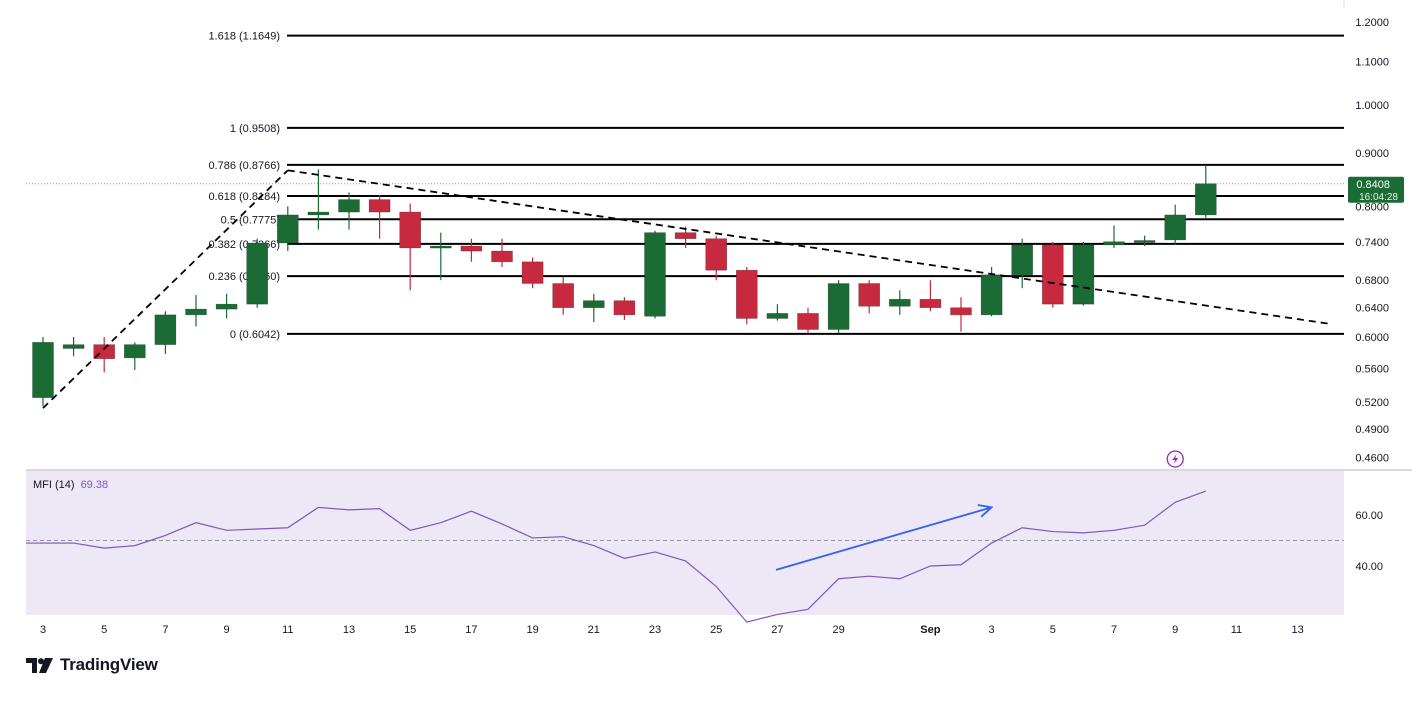 This screenshot has height=719, width=1412. What do you see at coordinates (255, 129) in the screenshot?
I see `fib-level-label: 1 (0.9508)` at bounding box center [255, 129].